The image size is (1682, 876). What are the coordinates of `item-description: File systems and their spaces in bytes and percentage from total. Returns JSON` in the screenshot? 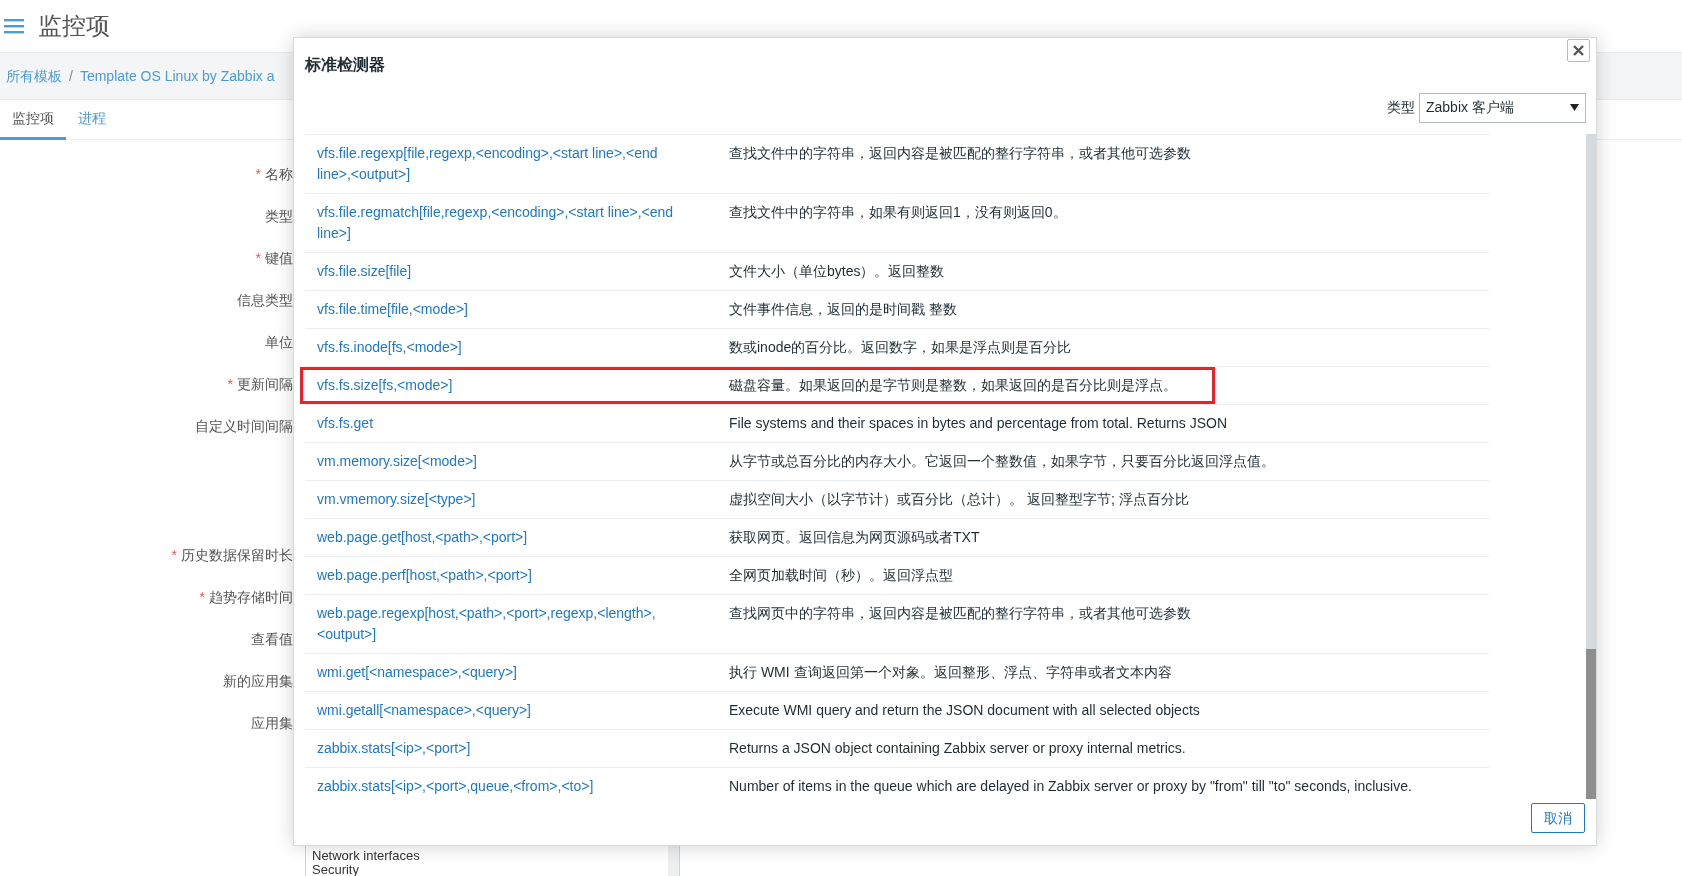 It's located at (978, 423).